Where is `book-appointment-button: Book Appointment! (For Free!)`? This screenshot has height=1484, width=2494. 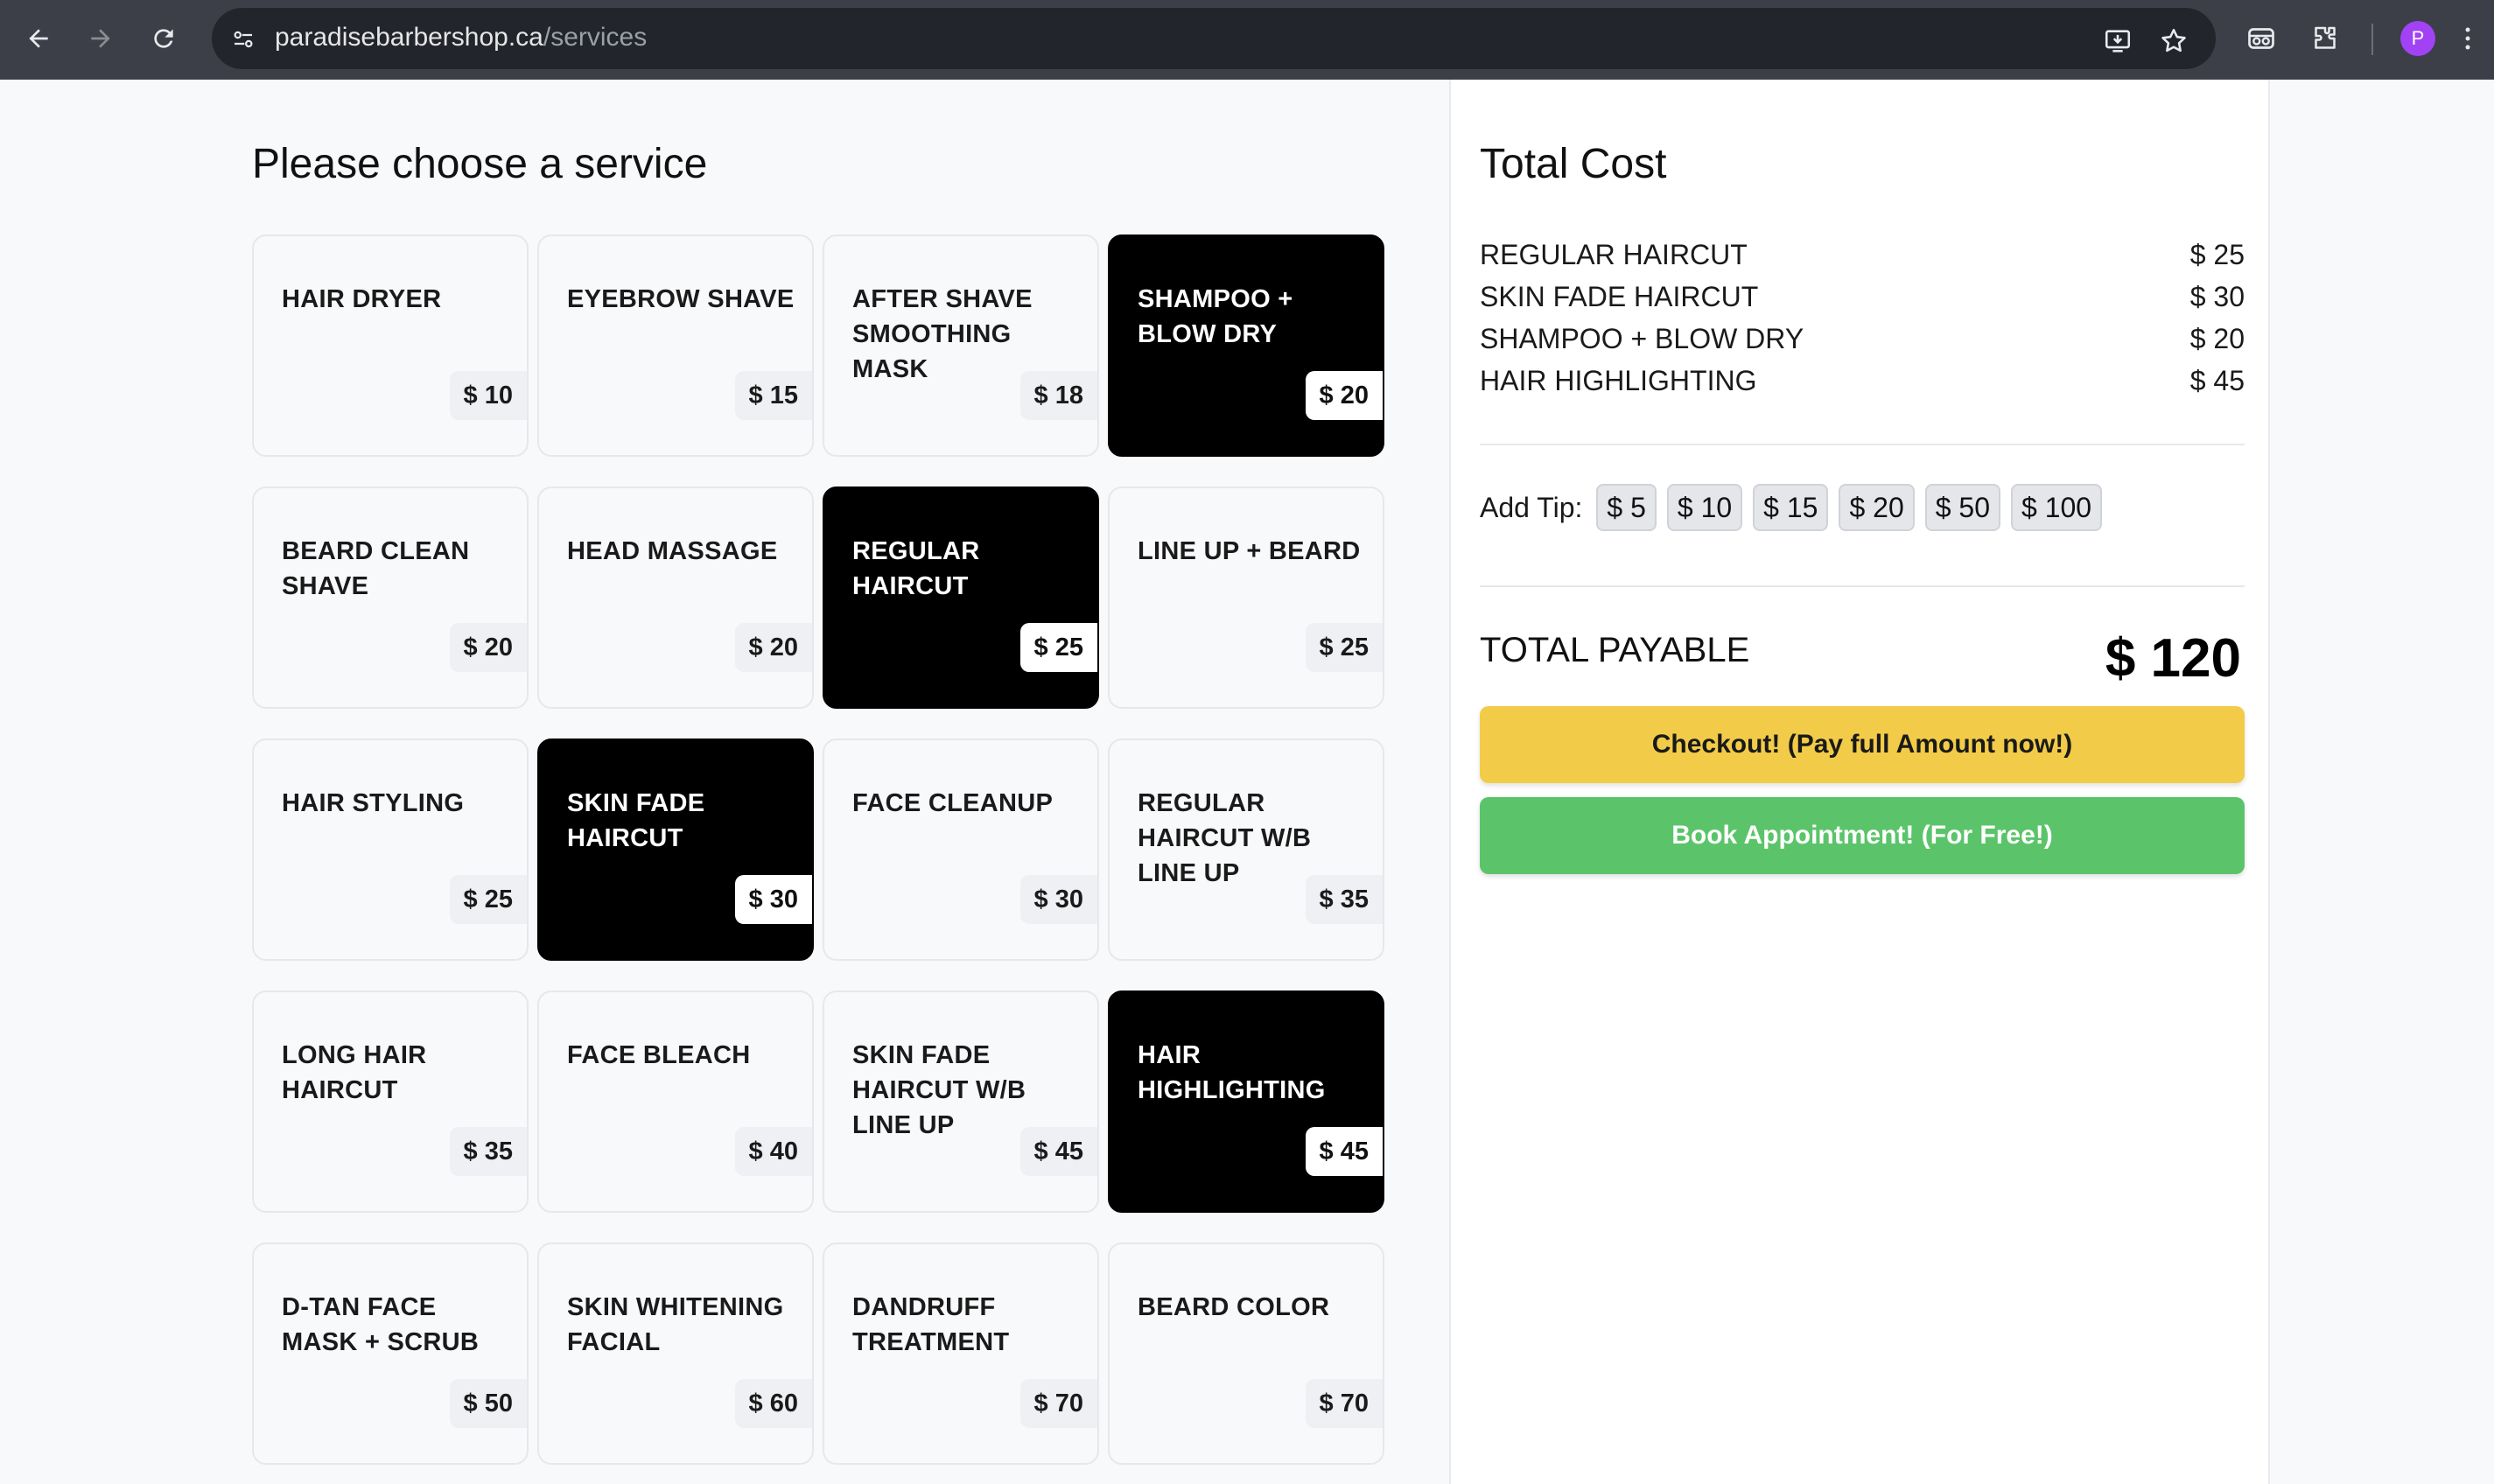 book-appointment-button: Book Appointment! (For Free!) is located at coordinates (1862, 835).